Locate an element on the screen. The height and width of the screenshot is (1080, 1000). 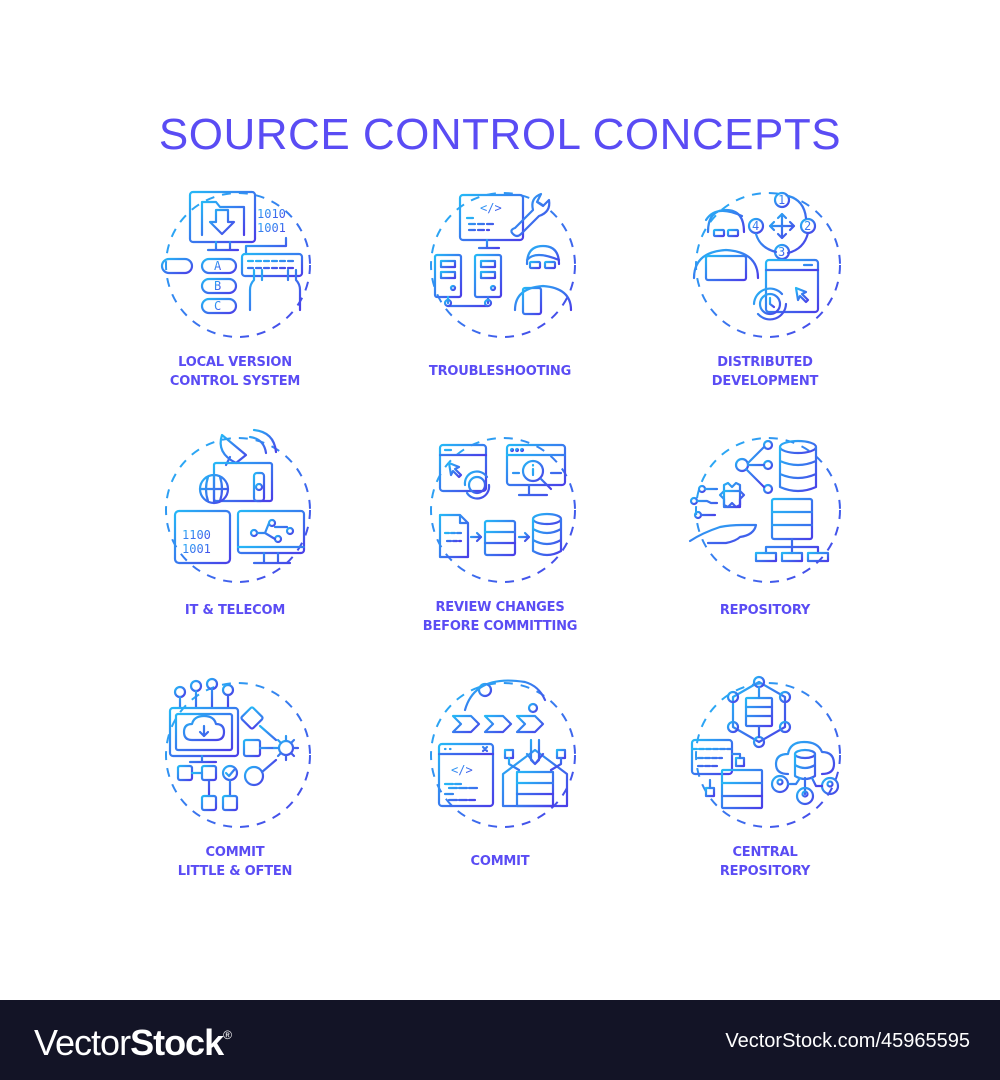
commit-little-often-icon is located at coordinates (238, 752).